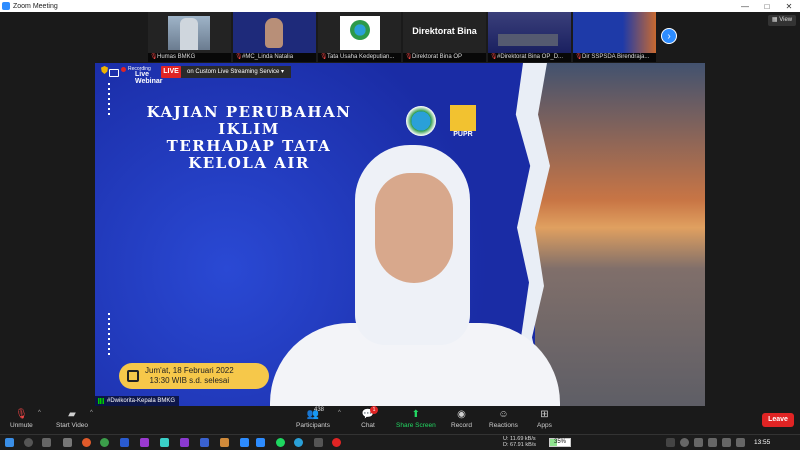 This screenshot has width=800, height=450. What do you see at coordinates (416, 414) in the screenshot?
I see `share-screen-icon: ⬆` at bounding box center [416, 414].